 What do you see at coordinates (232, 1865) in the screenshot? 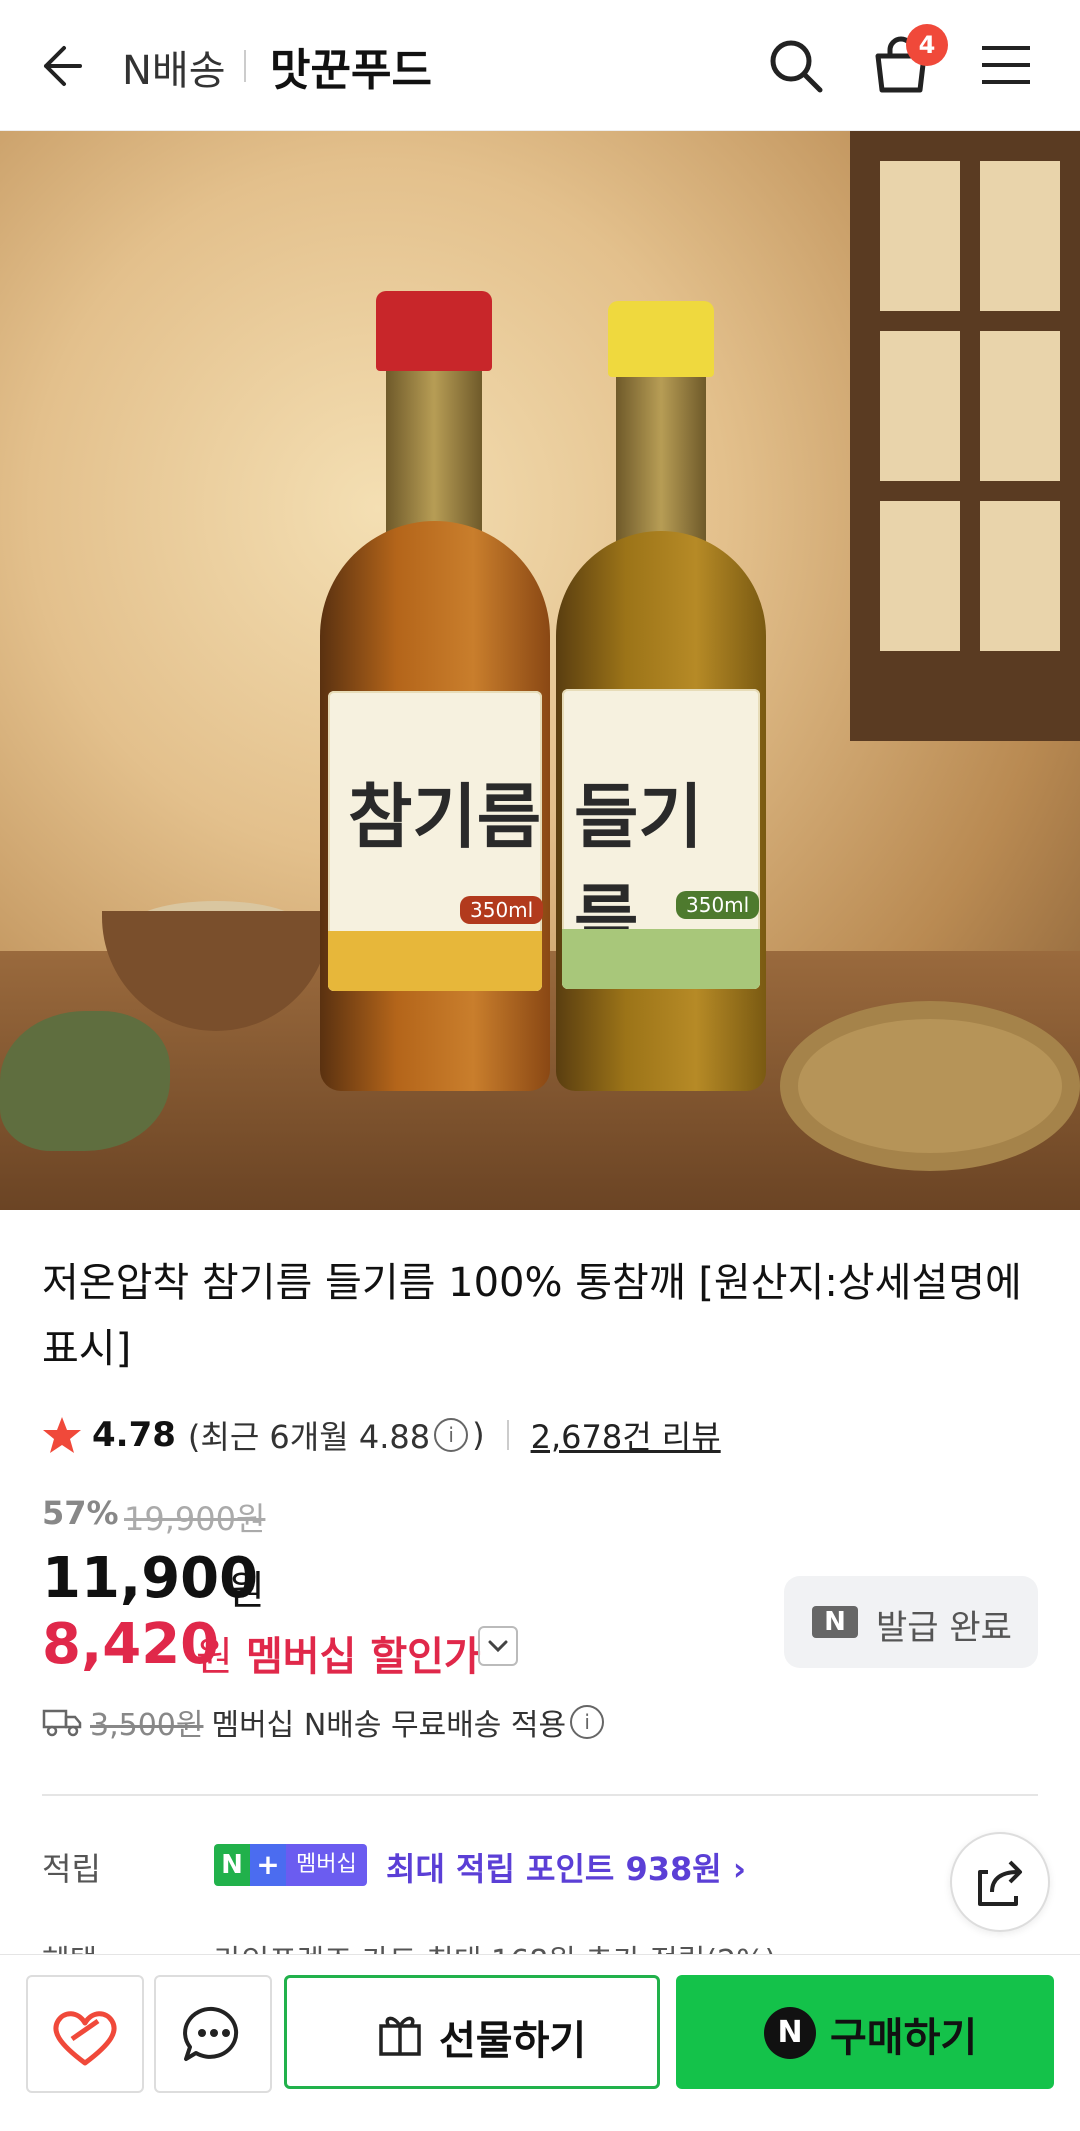
I see `badge-n: N` at bounding box center [232, 1865].